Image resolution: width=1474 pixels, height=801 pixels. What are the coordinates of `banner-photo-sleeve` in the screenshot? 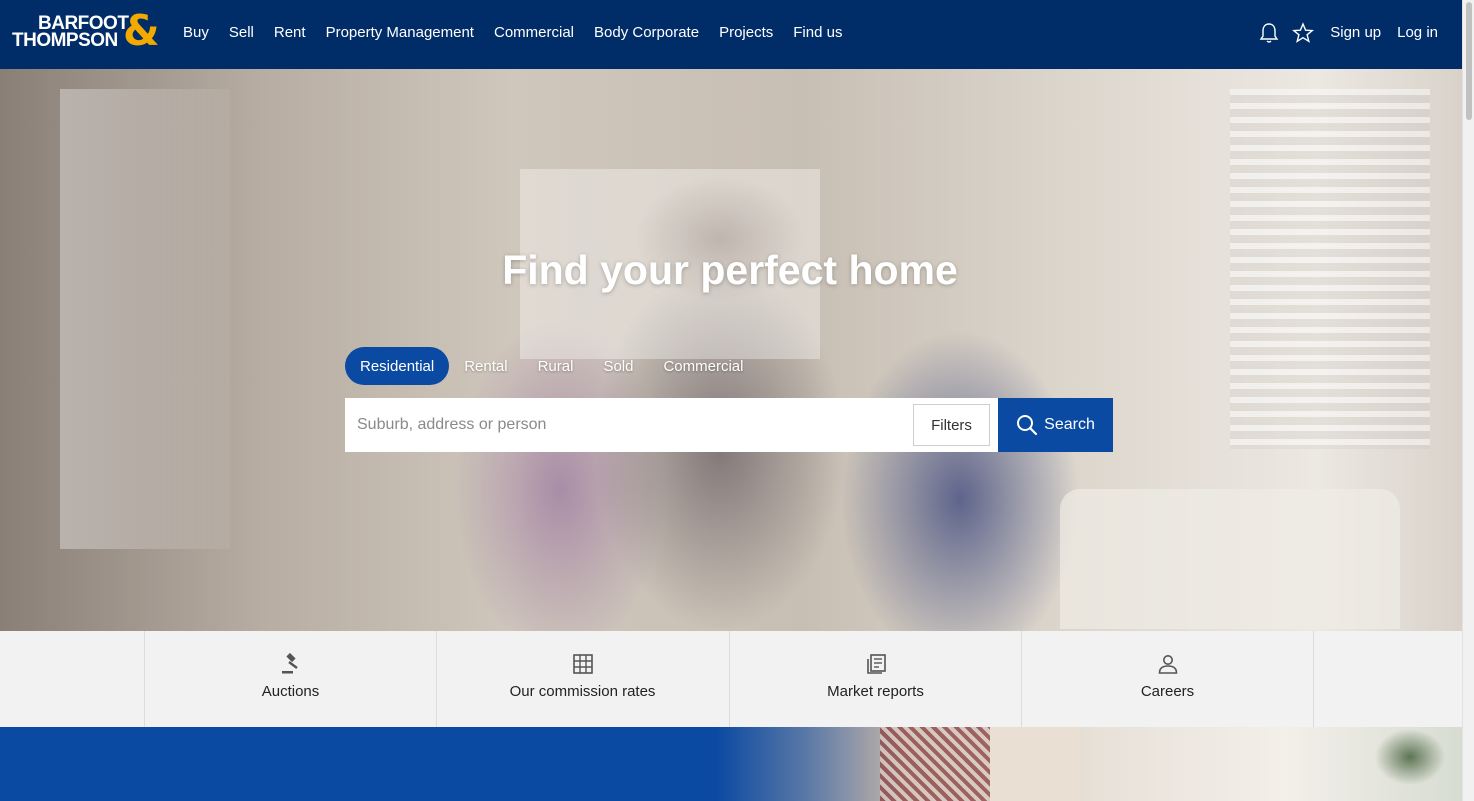 It's located at (1035, 764).